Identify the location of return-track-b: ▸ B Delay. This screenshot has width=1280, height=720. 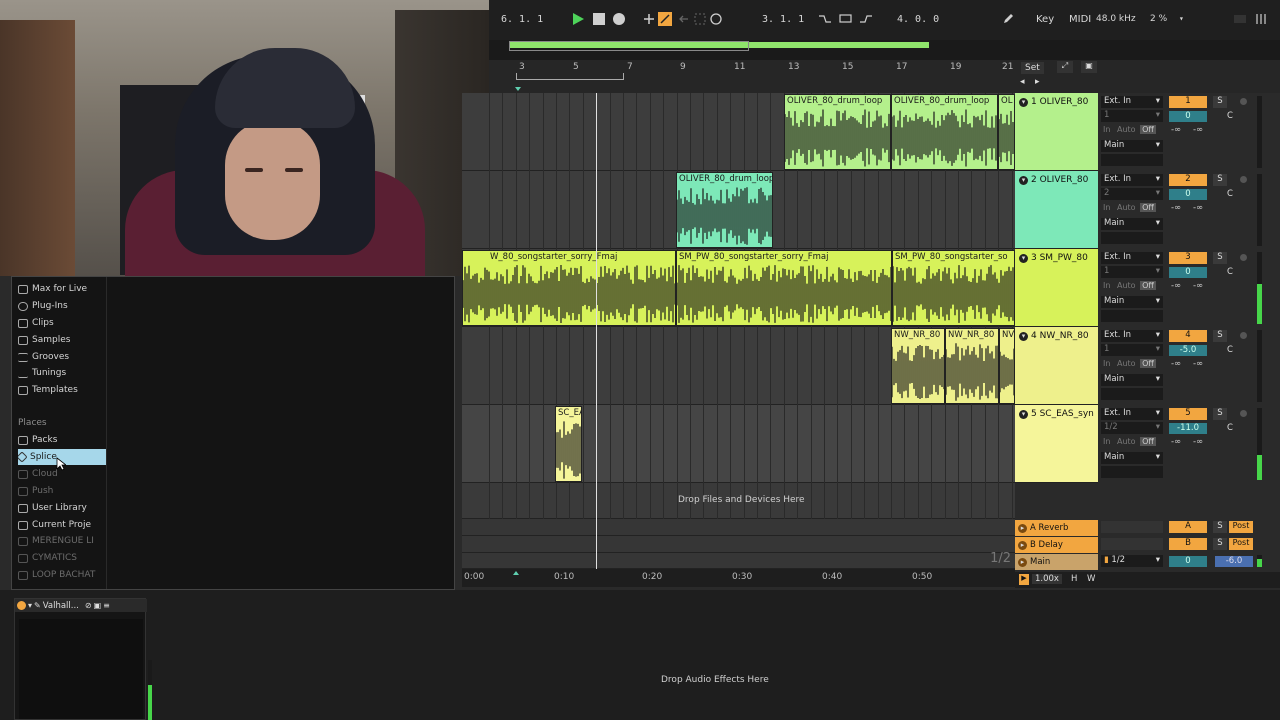
(1056, 545).